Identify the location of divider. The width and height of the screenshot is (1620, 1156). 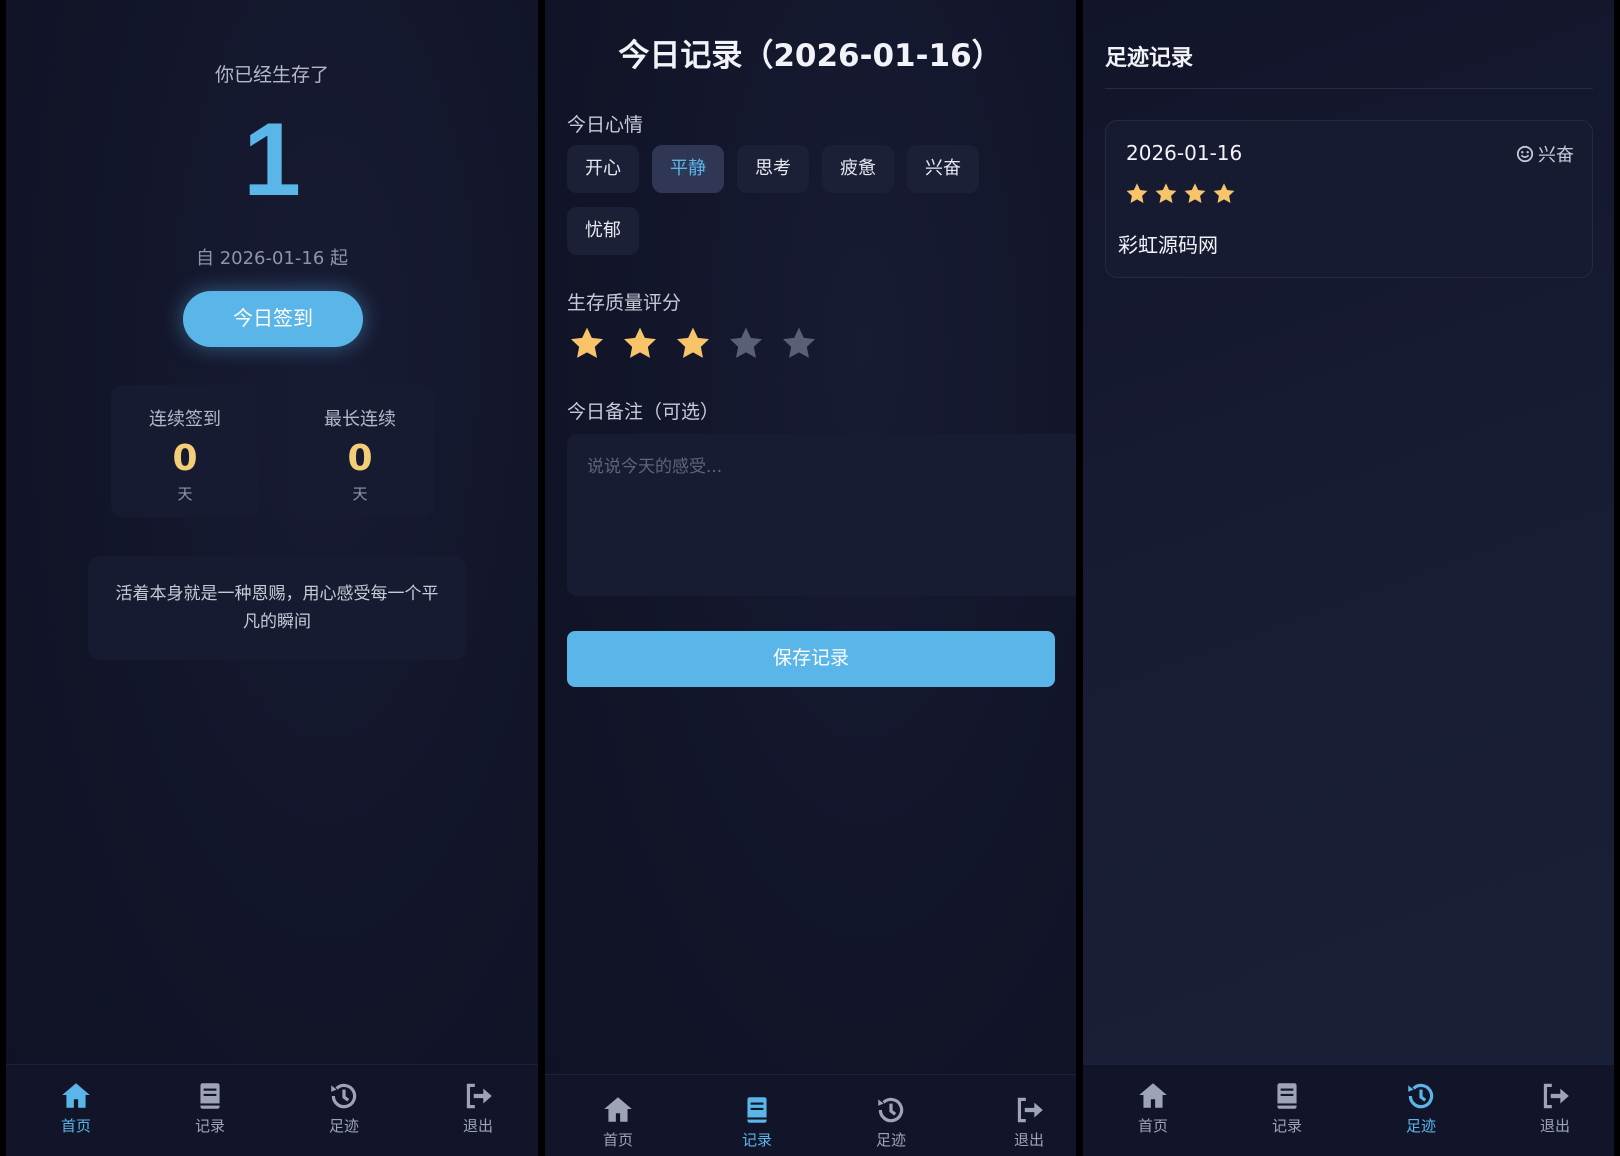
(1349, 88).